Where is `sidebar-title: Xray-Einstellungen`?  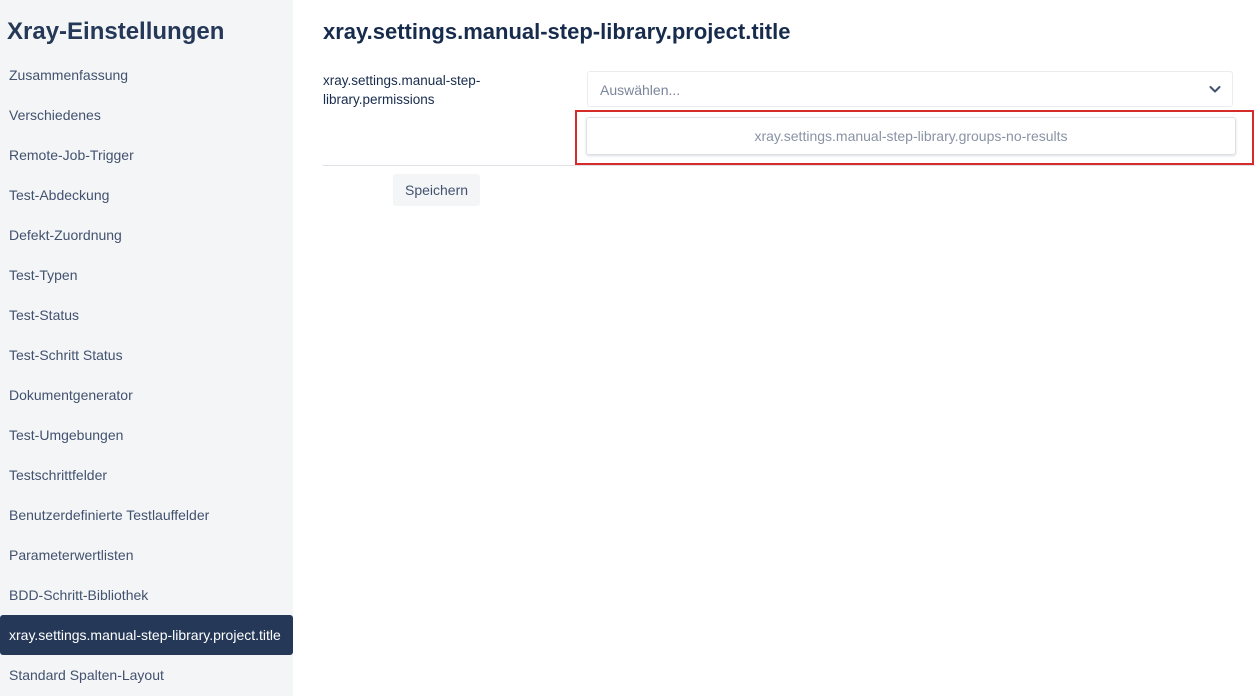
sidebar-title: Xray-Einstellungen is located at coordinates (116, 31).